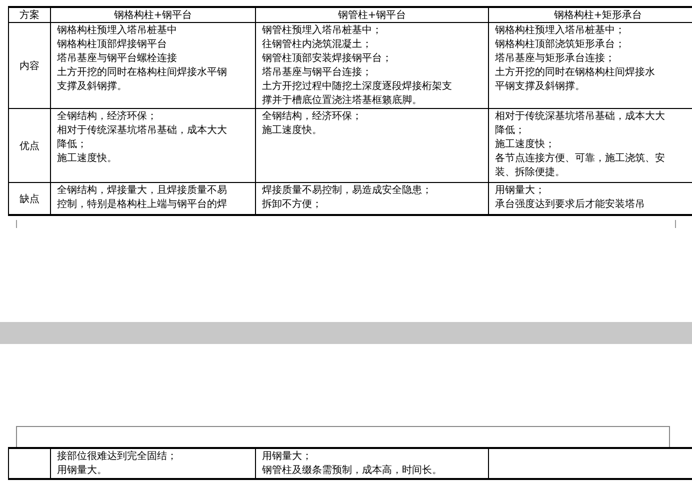 Image resolution: width=692 pixels, height=481 pixels. Describe the element at coordinates (352, 471) in the screenshot. I see `cell-text: 钢管柱及缀条需预制，成本高，时间长。` at that location.